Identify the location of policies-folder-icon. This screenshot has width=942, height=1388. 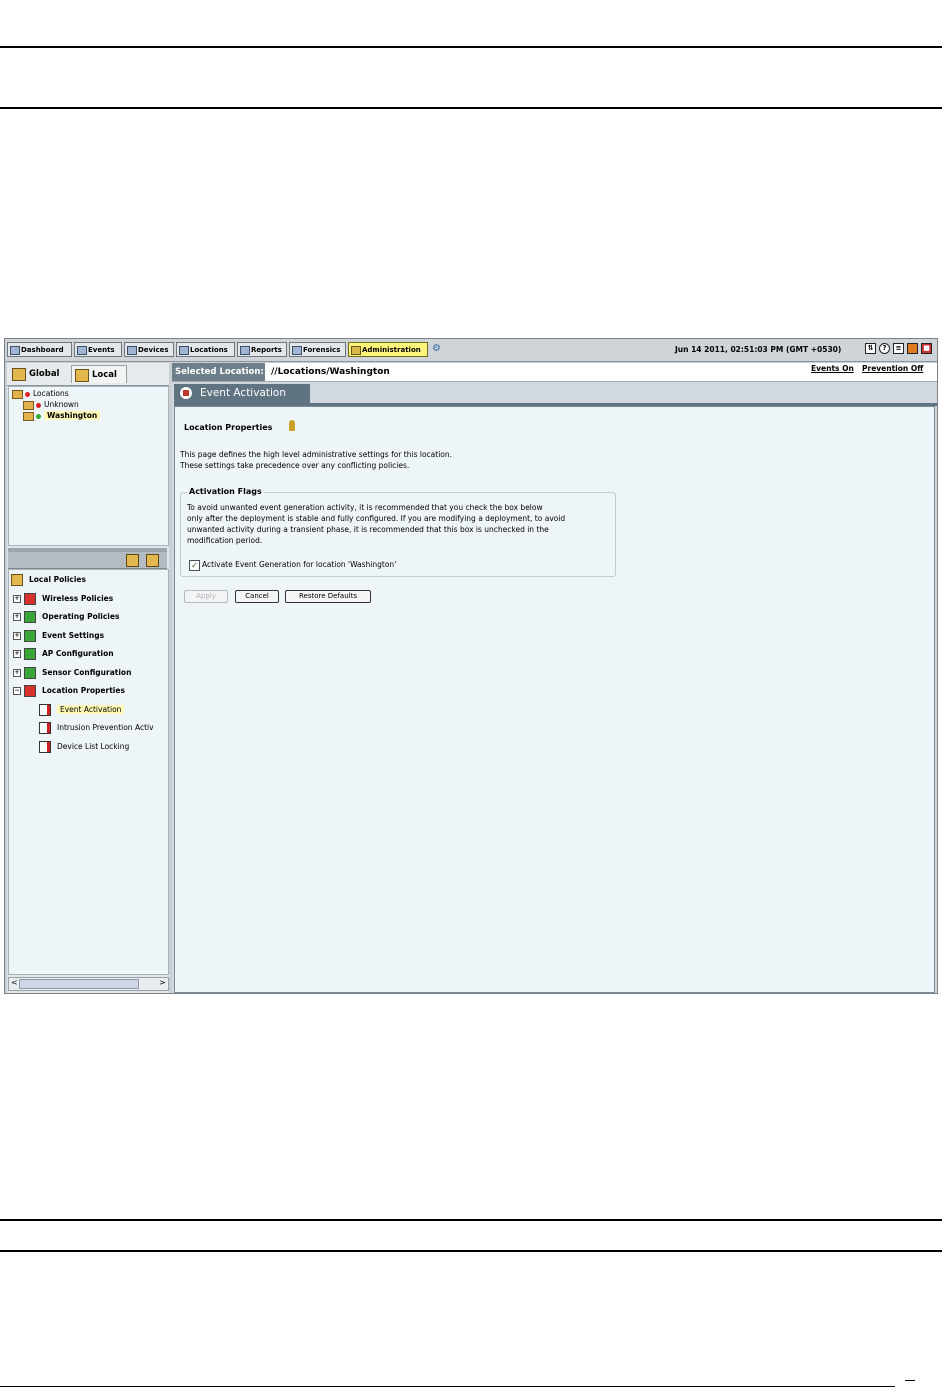
(17, 580).